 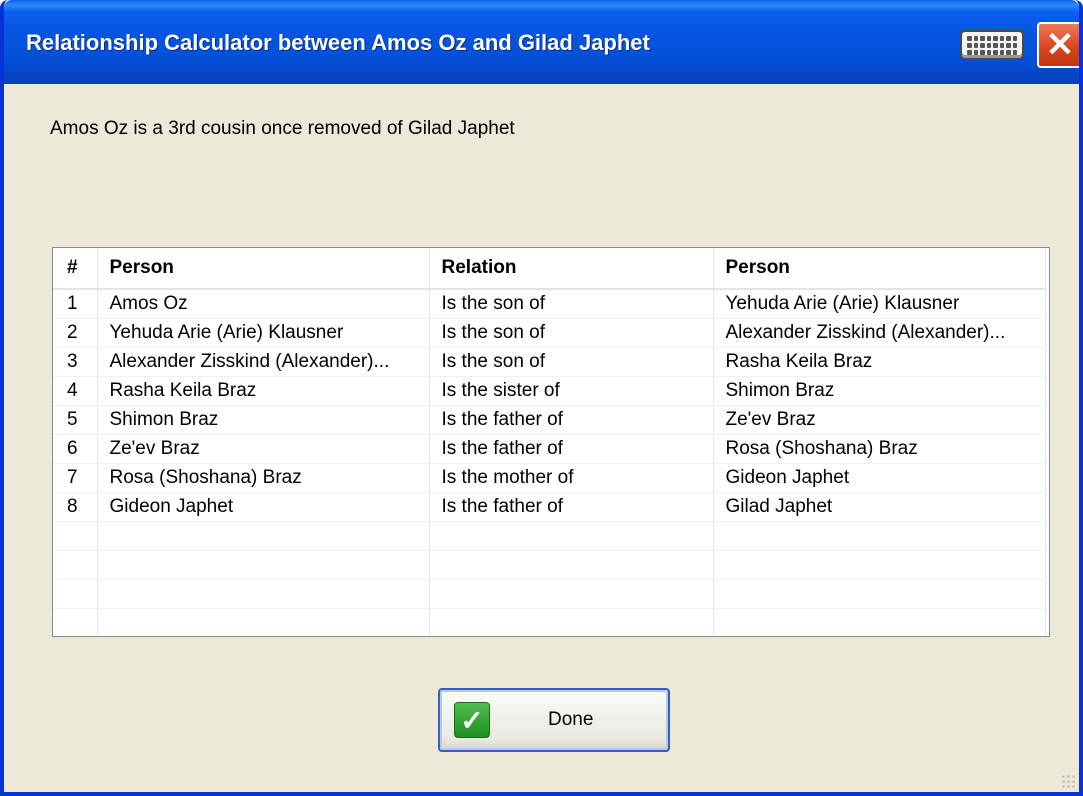 I want to click on person-cell: Rasha Keila Braz, so click(x=263, y=391).